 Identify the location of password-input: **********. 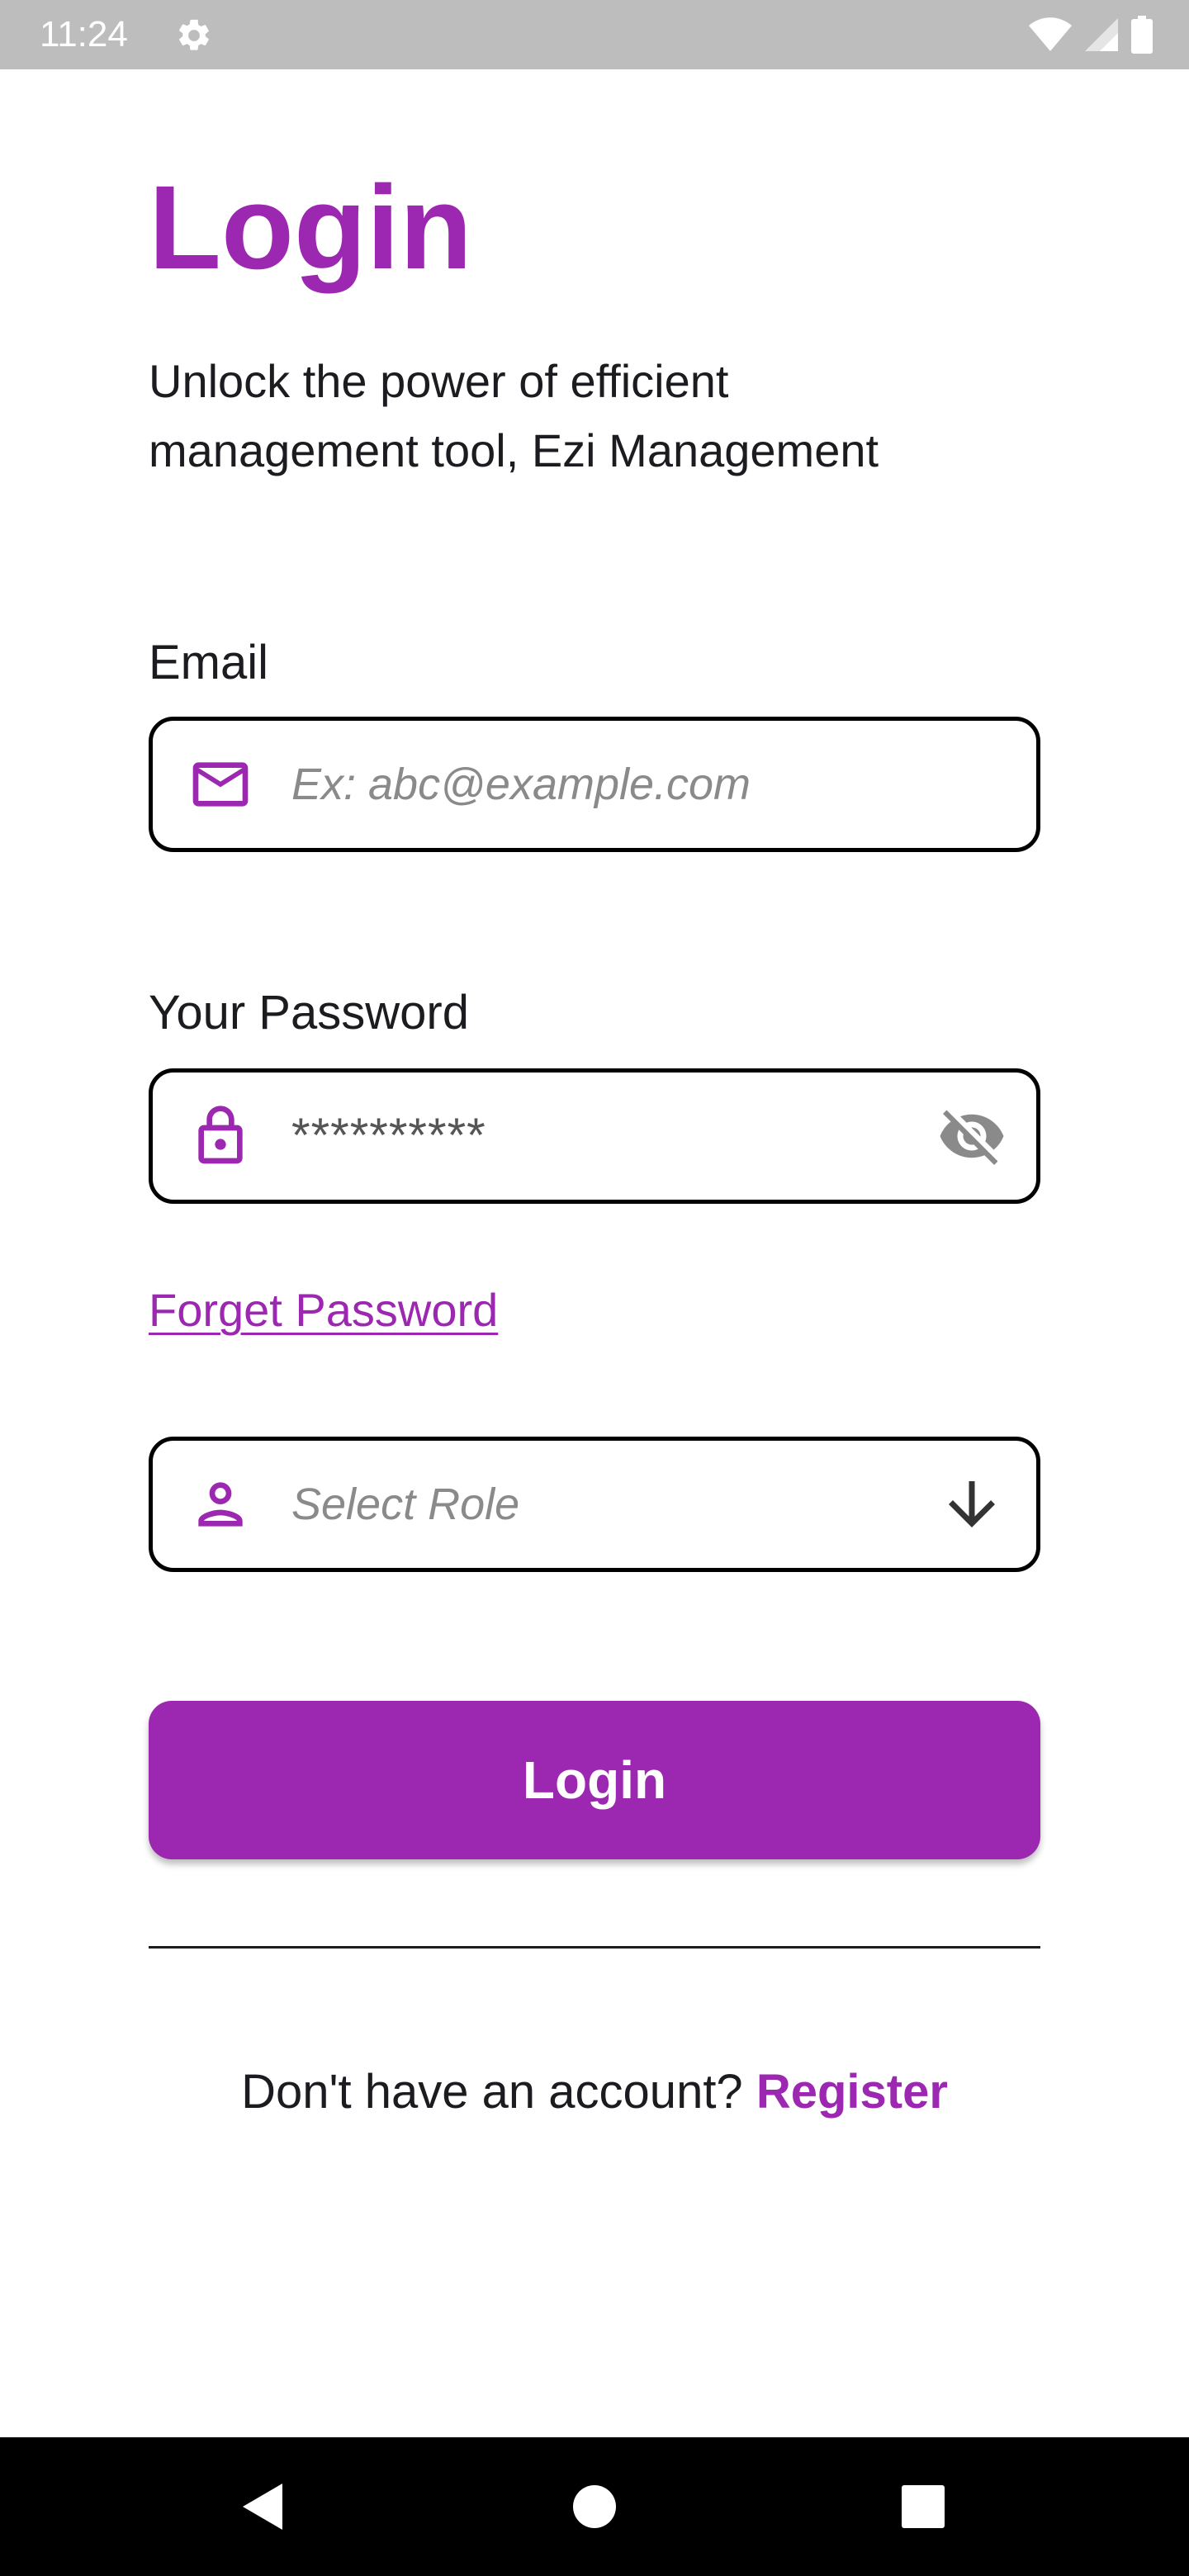
(613, 1136).